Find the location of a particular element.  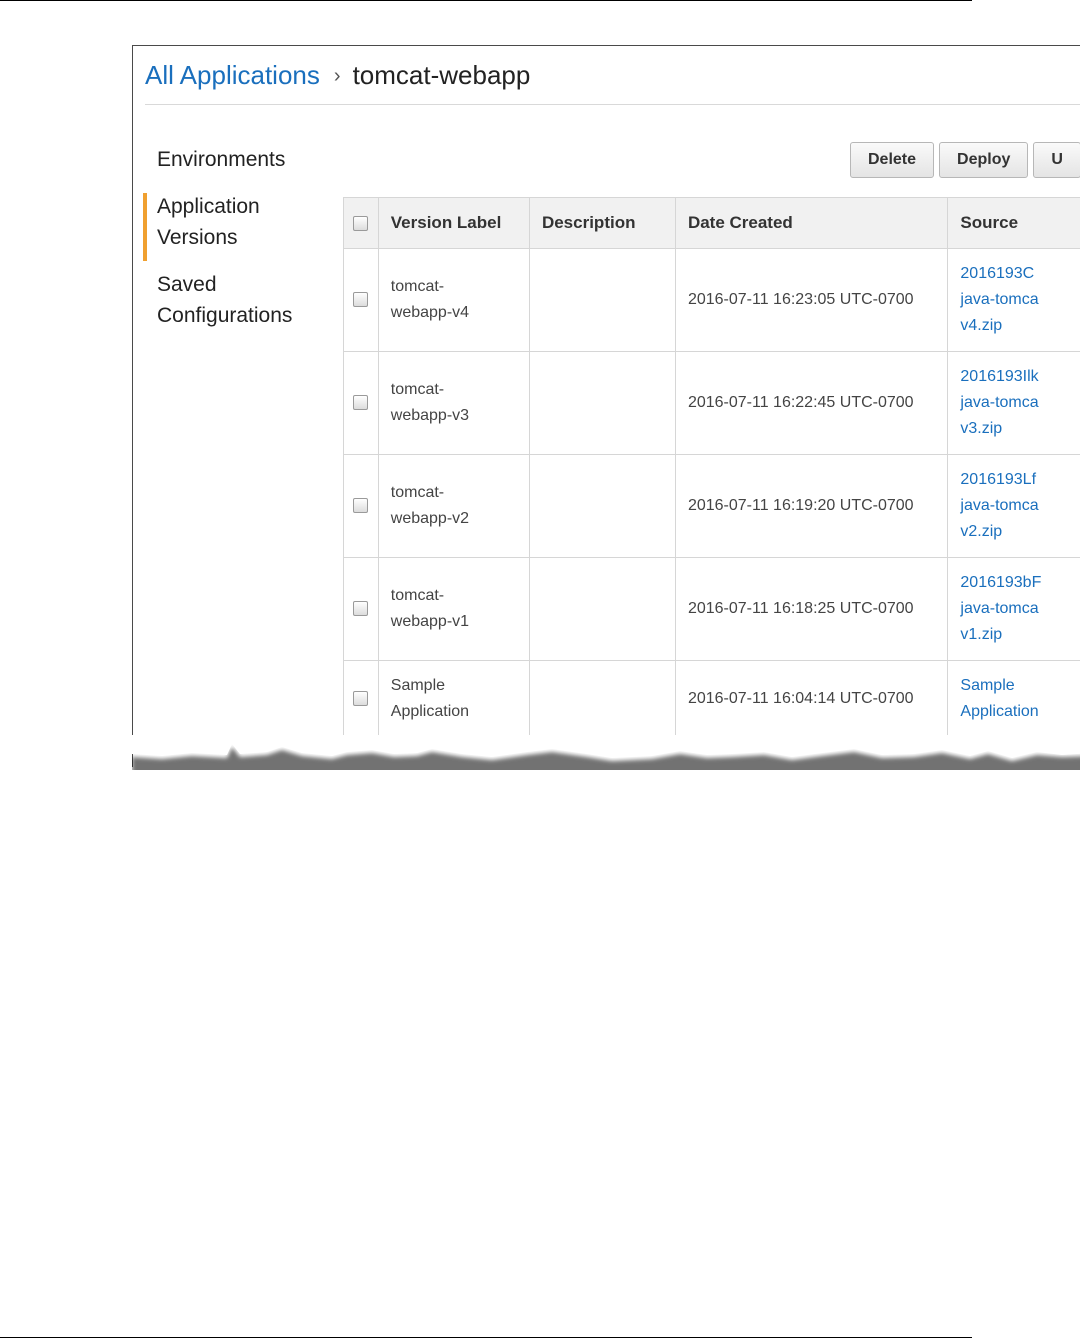

source-link: Sample Application is located at coordinates (1019, 699).